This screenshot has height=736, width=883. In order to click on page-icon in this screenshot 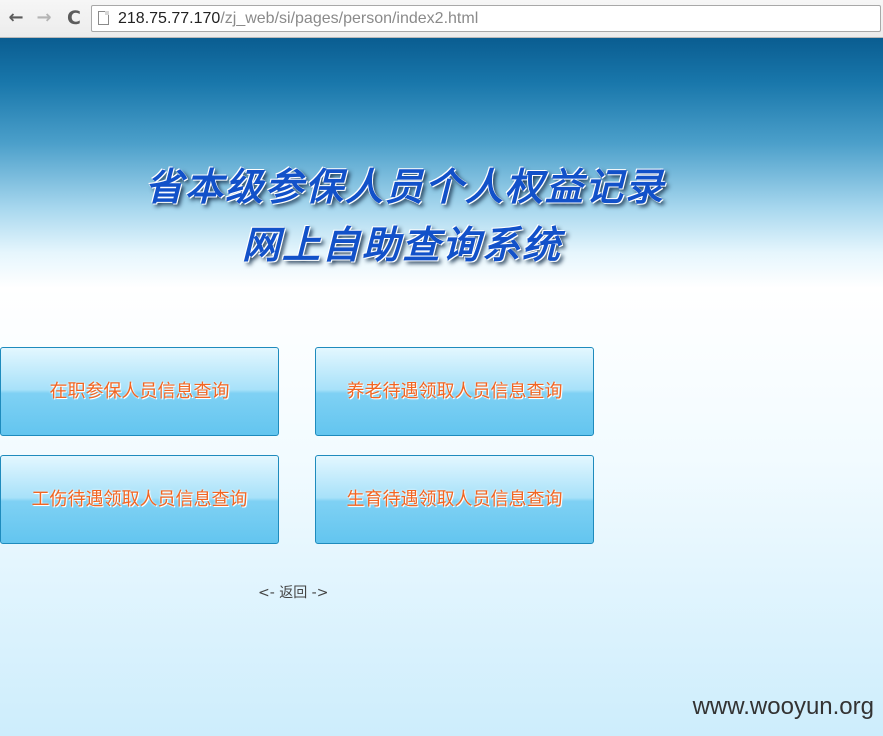, I will do `click(103, 18)`.